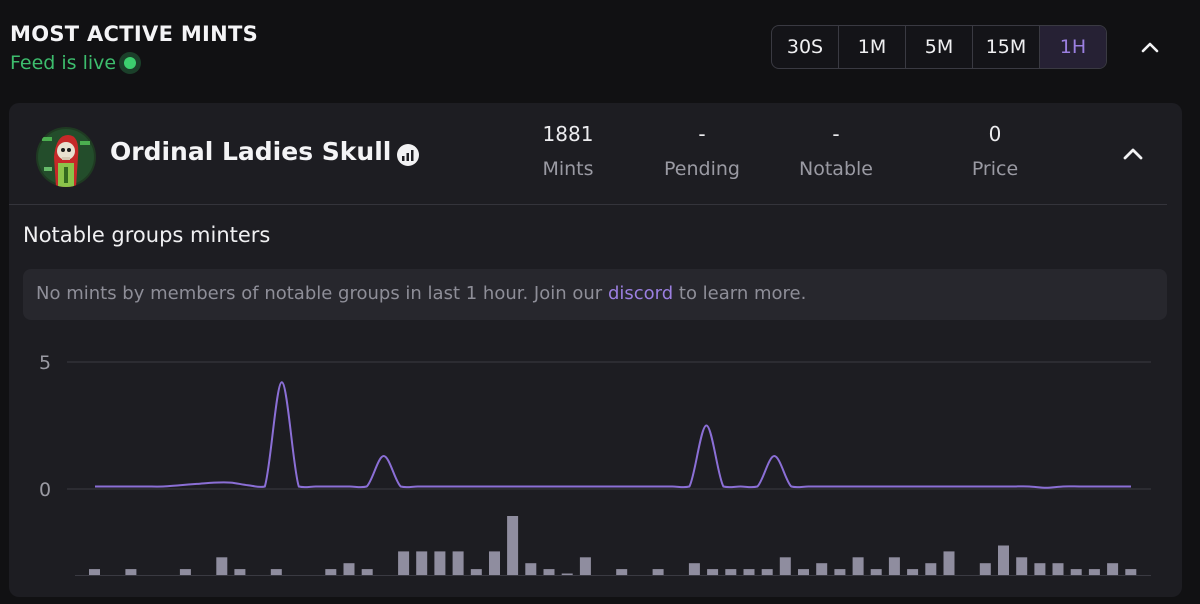 The width and height of the screenshot is (1200, 604). I want to click on time-filter-5m: 5M, so click(939, 47).